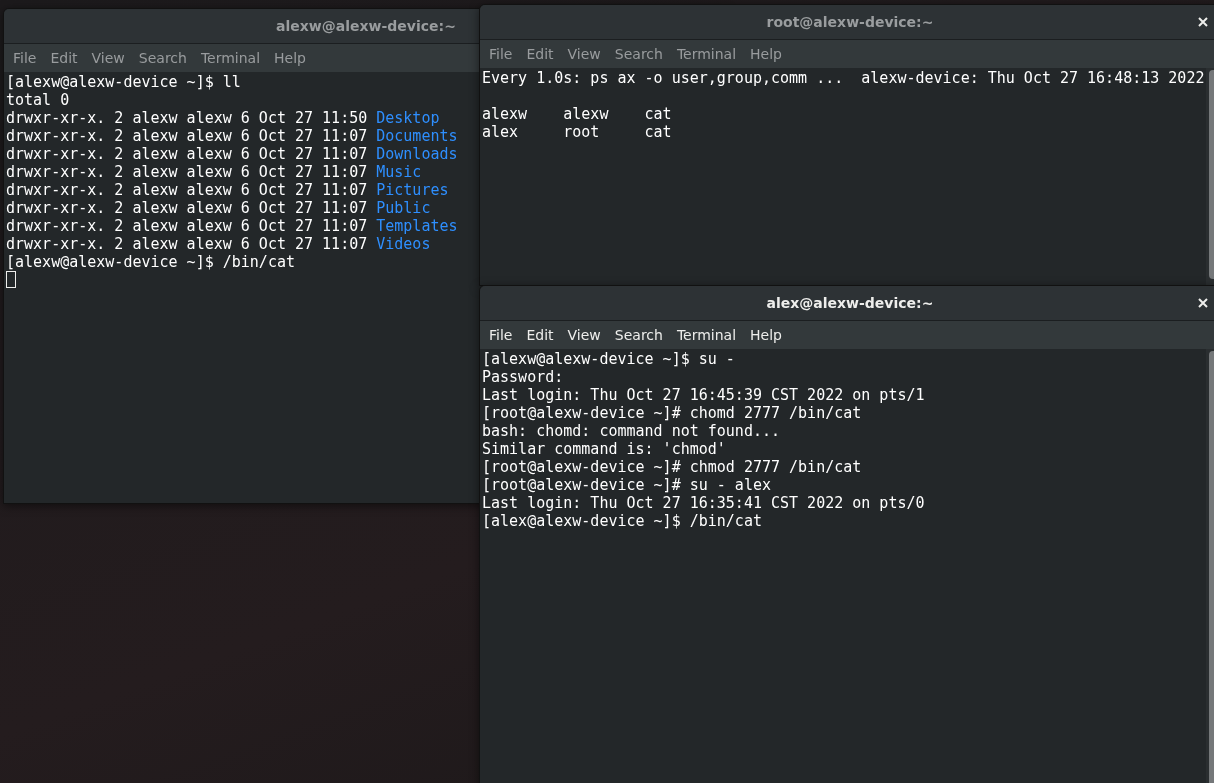 The height and width of the screenshot is (783, 1214). I want to click on directory-name: Public, so click(403, 208).